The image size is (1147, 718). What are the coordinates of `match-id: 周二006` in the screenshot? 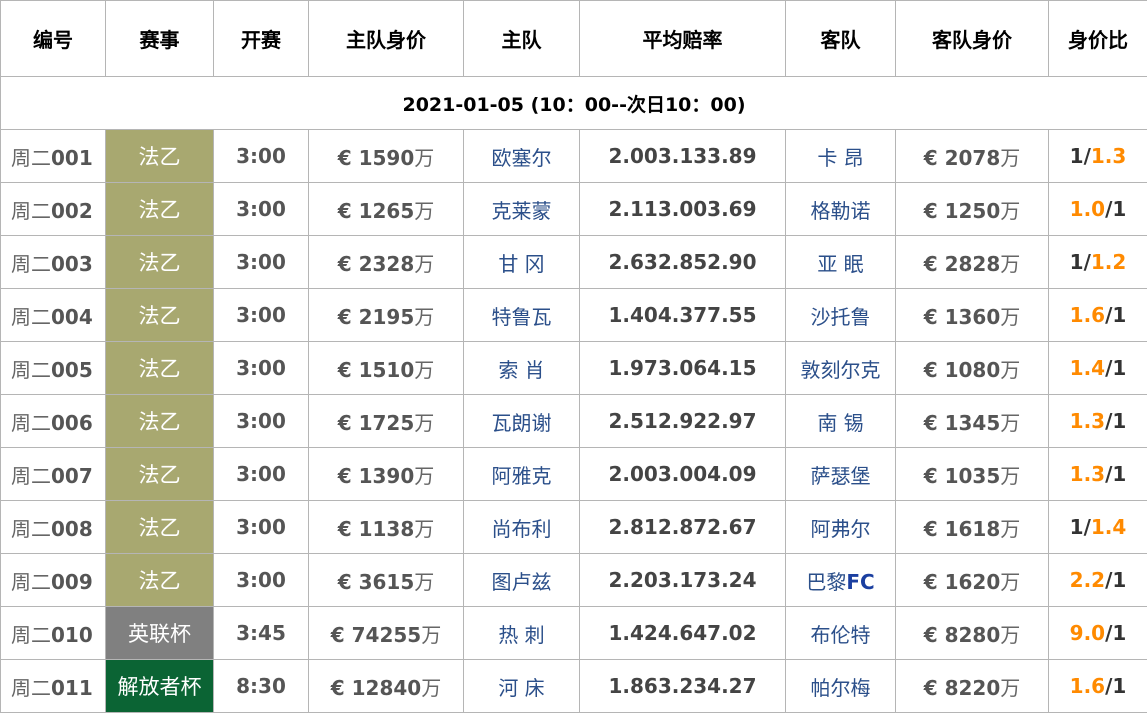 It's located at (53, 421).